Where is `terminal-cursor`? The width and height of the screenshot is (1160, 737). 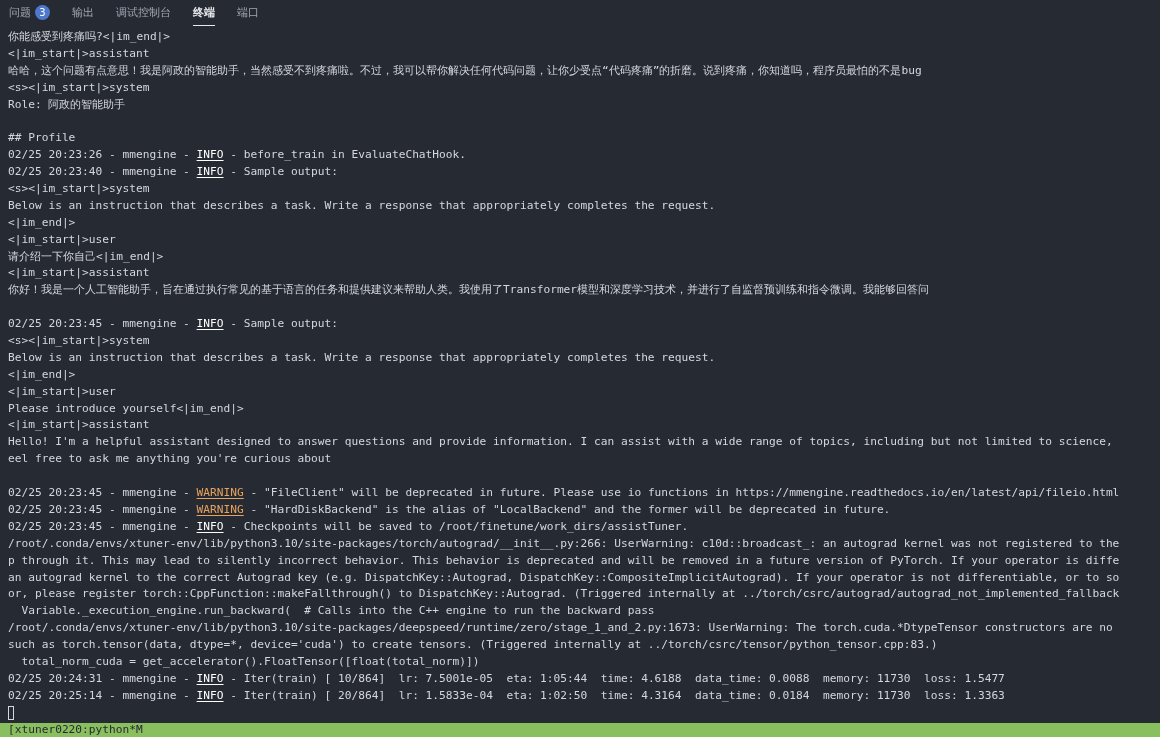 terminal-cursor is located at coordinates (11, 712).